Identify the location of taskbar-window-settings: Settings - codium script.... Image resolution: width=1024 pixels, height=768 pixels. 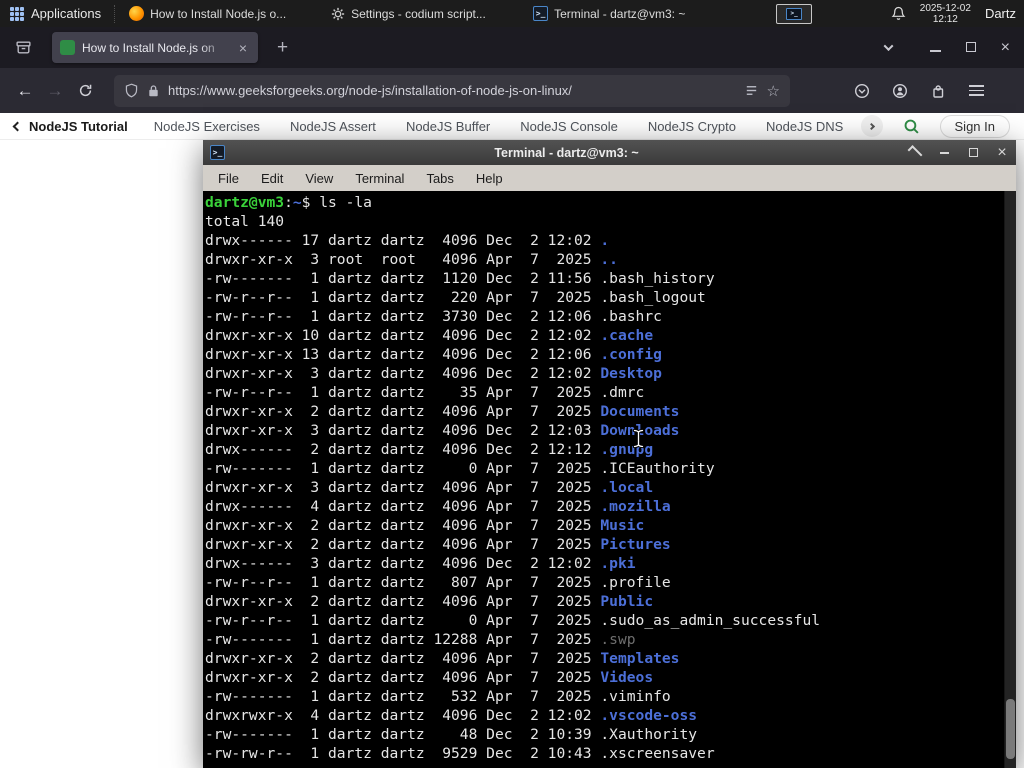
(423, 13).